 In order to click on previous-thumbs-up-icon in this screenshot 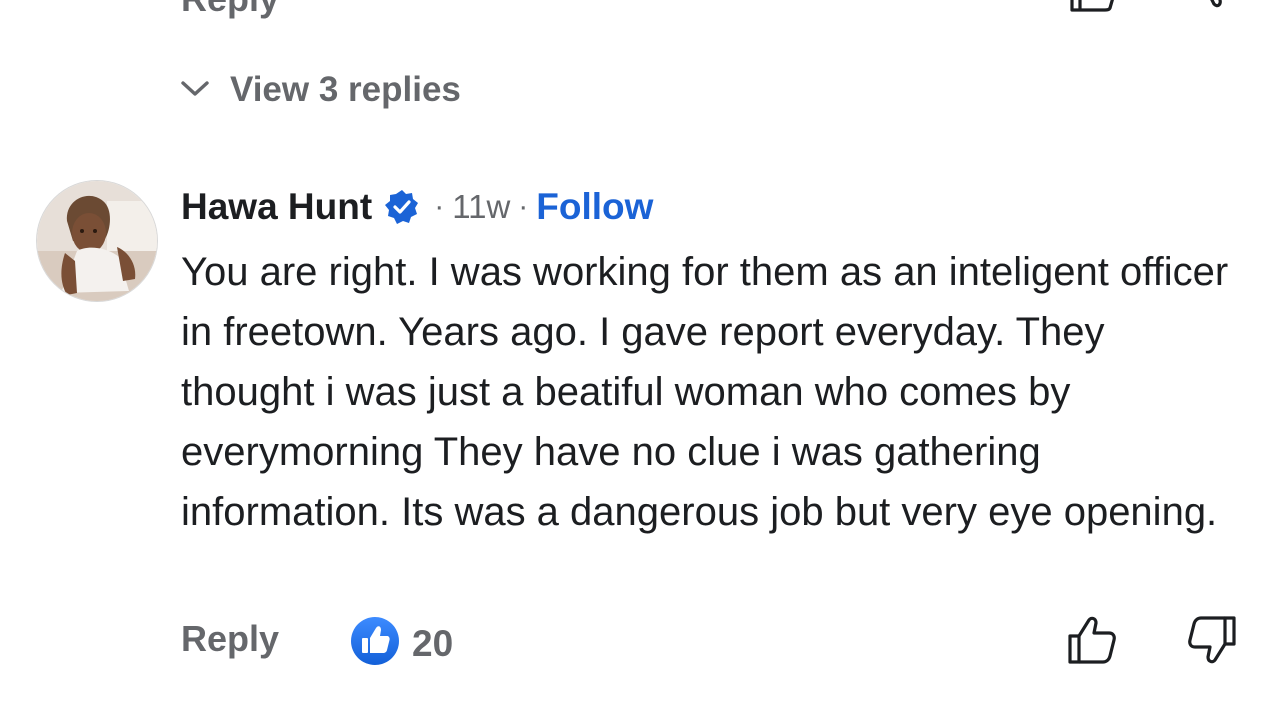, I will do `click(1093, 10)`.